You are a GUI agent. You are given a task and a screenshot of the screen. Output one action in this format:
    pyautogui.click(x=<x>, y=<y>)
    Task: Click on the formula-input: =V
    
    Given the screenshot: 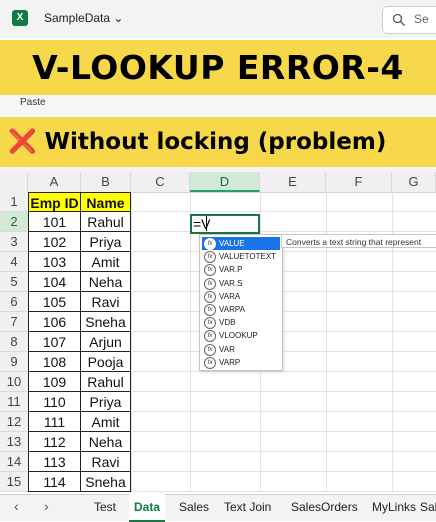 What is the action you would take?
    pyautogui.click(x=202, y=224)
    